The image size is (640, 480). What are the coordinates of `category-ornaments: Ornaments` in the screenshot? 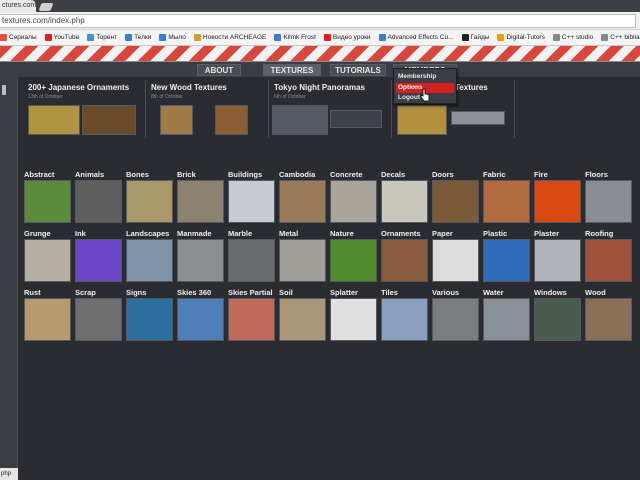 It's located at (405, 256).